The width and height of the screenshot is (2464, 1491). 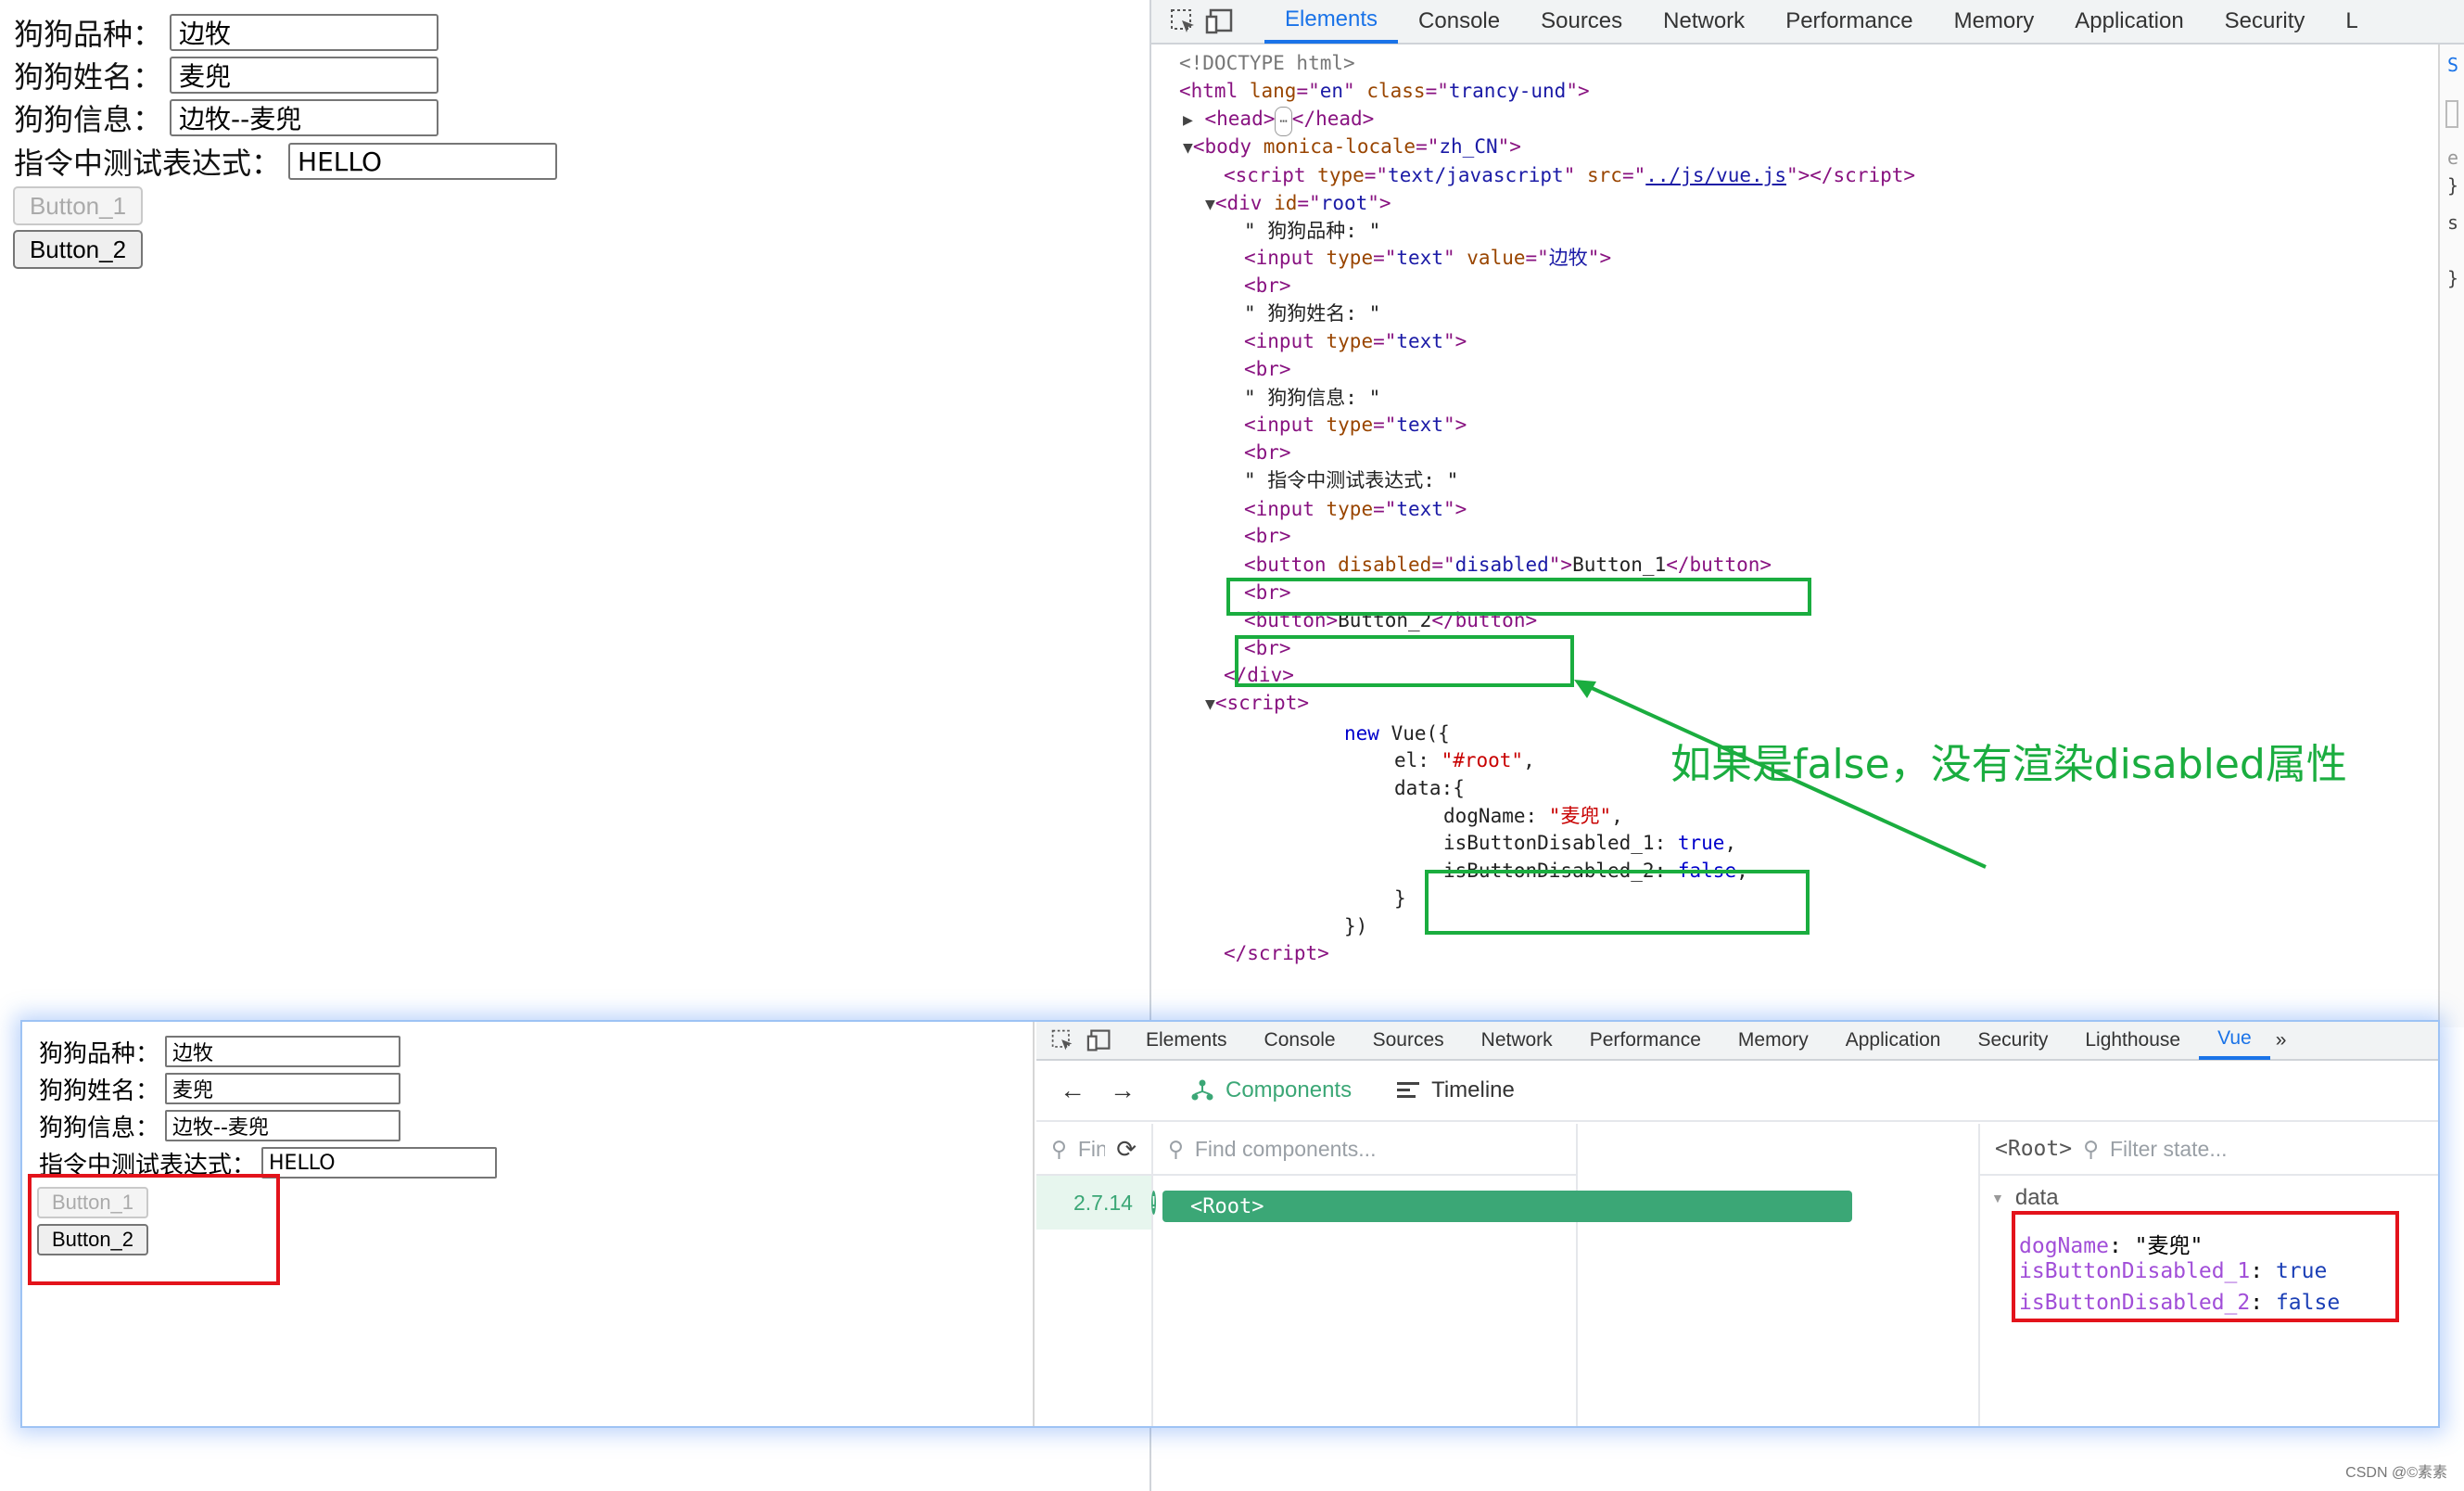 What do you see at coordinates (423, 161) in the screenshot?
I see `expr-input: HELLO` at bounding box center [423, 161].